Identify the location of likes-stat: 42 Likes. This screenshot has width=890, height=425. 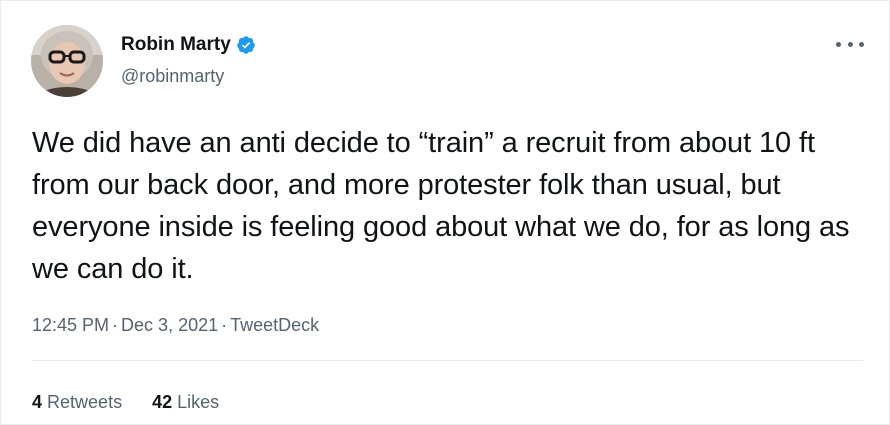
(185, 402).